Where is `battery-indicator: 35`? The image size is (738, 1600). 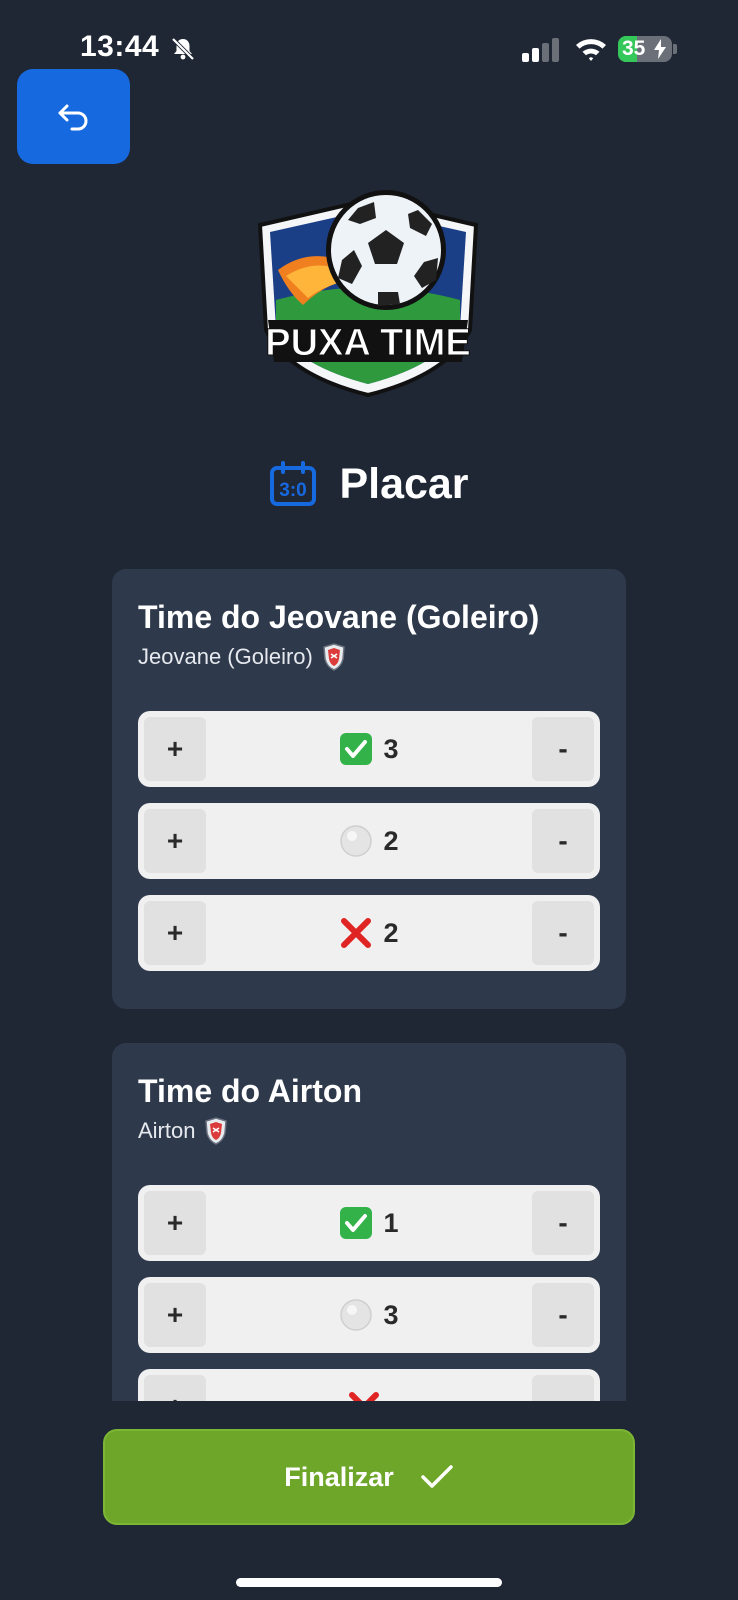
battery-indicator: 35 is located at coordinates (645, 49).